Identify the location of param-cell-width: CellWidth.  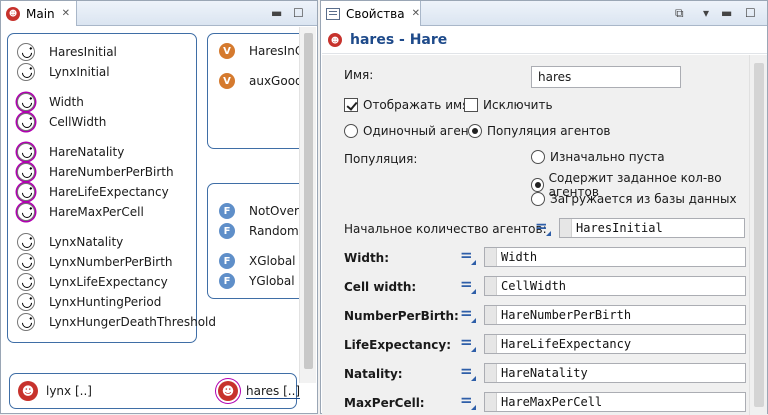
(61, 122).